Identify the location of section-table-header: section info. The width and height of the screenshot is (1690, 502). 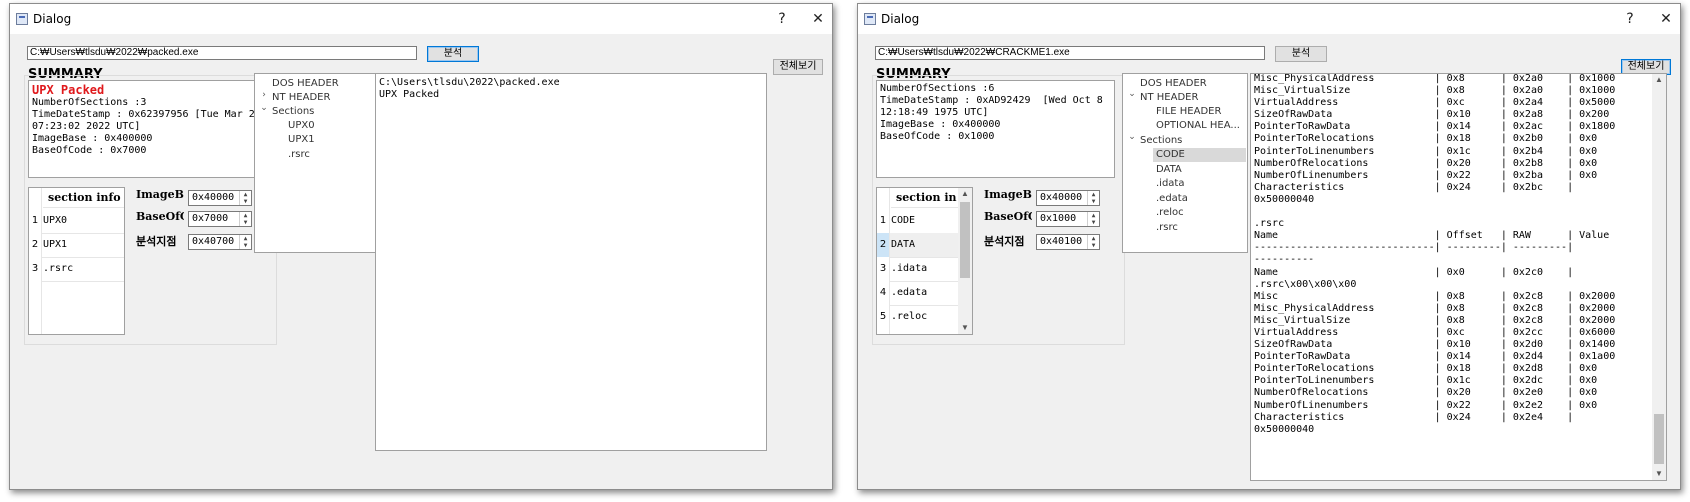
(83, 198).